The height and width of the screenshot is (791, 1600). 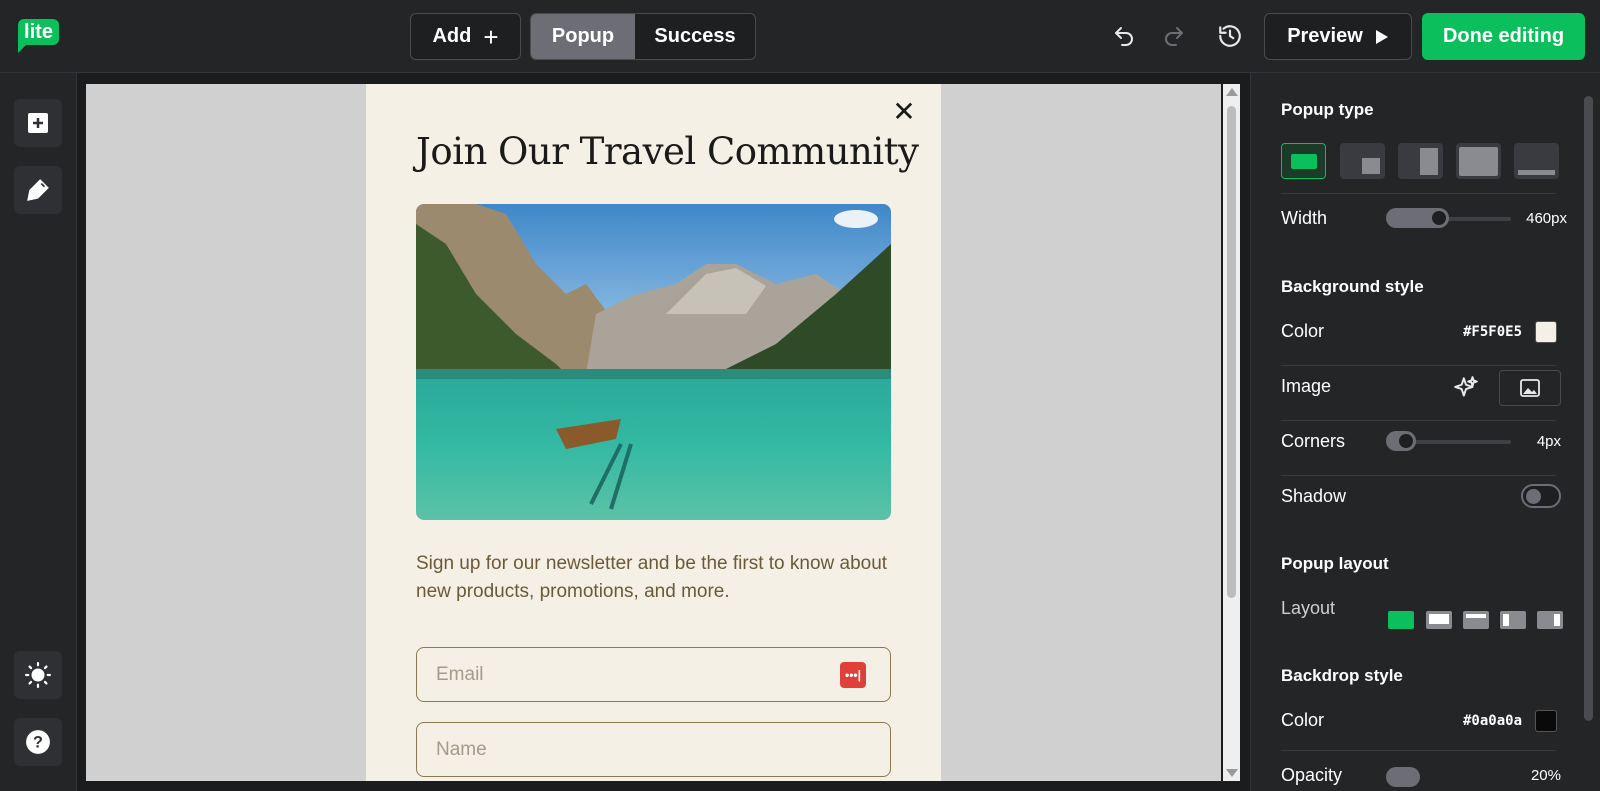 I want to click on popup-type-corner, so click(x=1362, y=161).